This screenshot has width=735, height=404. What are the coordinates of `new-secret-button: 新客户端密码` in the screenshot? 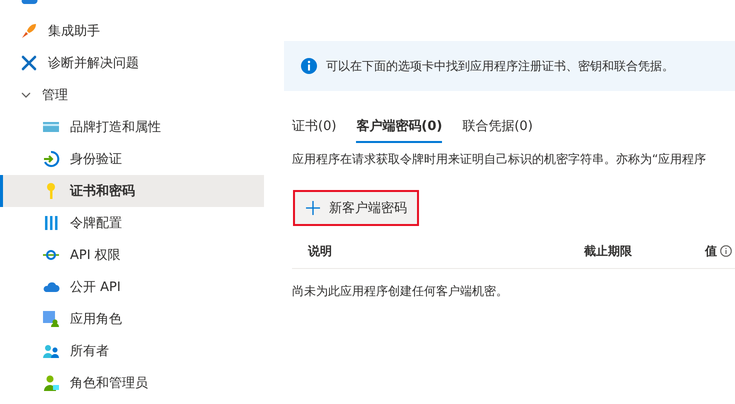 It's located at (356, 208).